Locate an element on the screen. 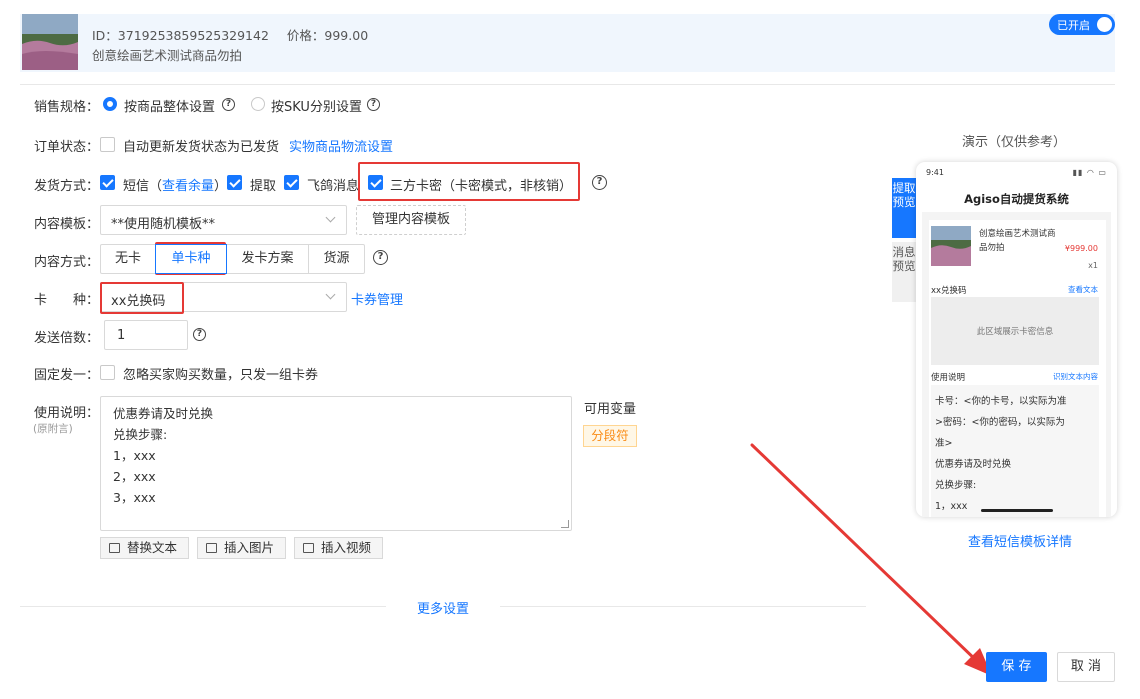 Image resolution: width=1140 pixels, height=699 pixels. more-settings-link: 更多设置 is located at coordinates (443, 607).